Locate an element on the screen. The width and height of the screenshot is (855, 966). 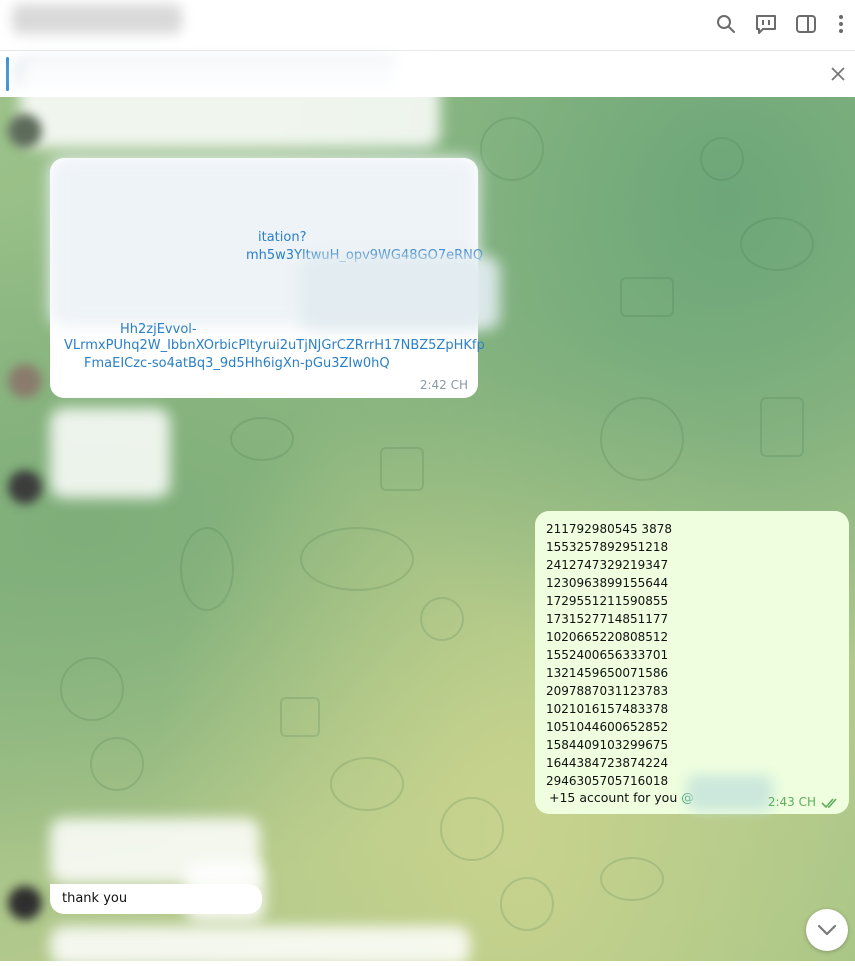
pinned-accent is located at coordinates (7, 74).